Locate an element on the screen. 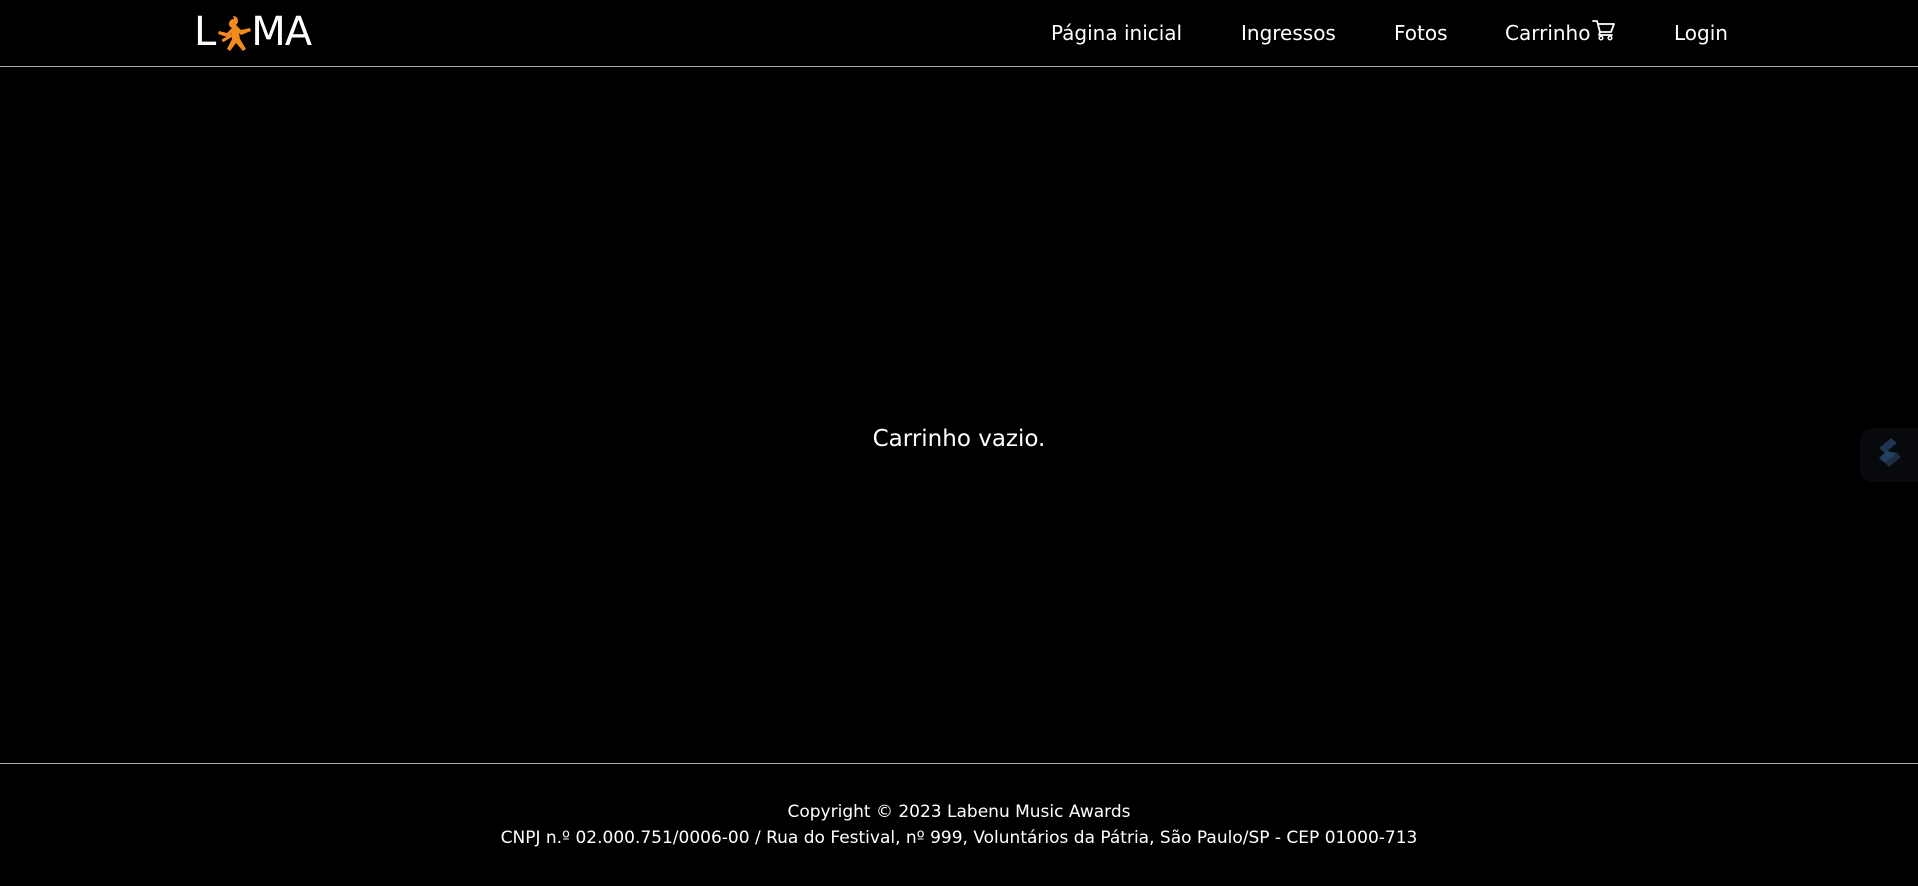 This screenshot has height=886, width=1918. stacked-slash-icon is located at coordinates (1889, 455).